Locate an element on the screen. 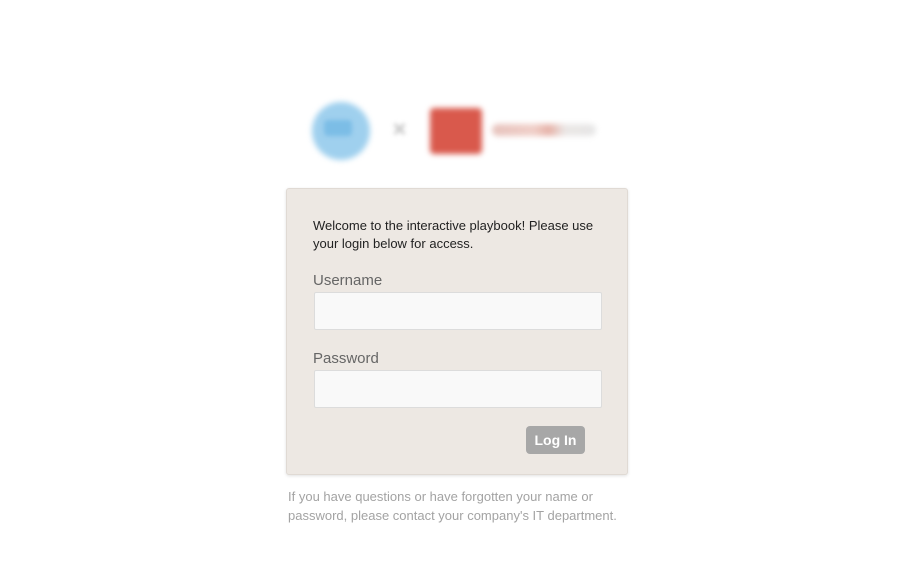 The image size is (923, 565). password-input is located at coordinates (458, 389).